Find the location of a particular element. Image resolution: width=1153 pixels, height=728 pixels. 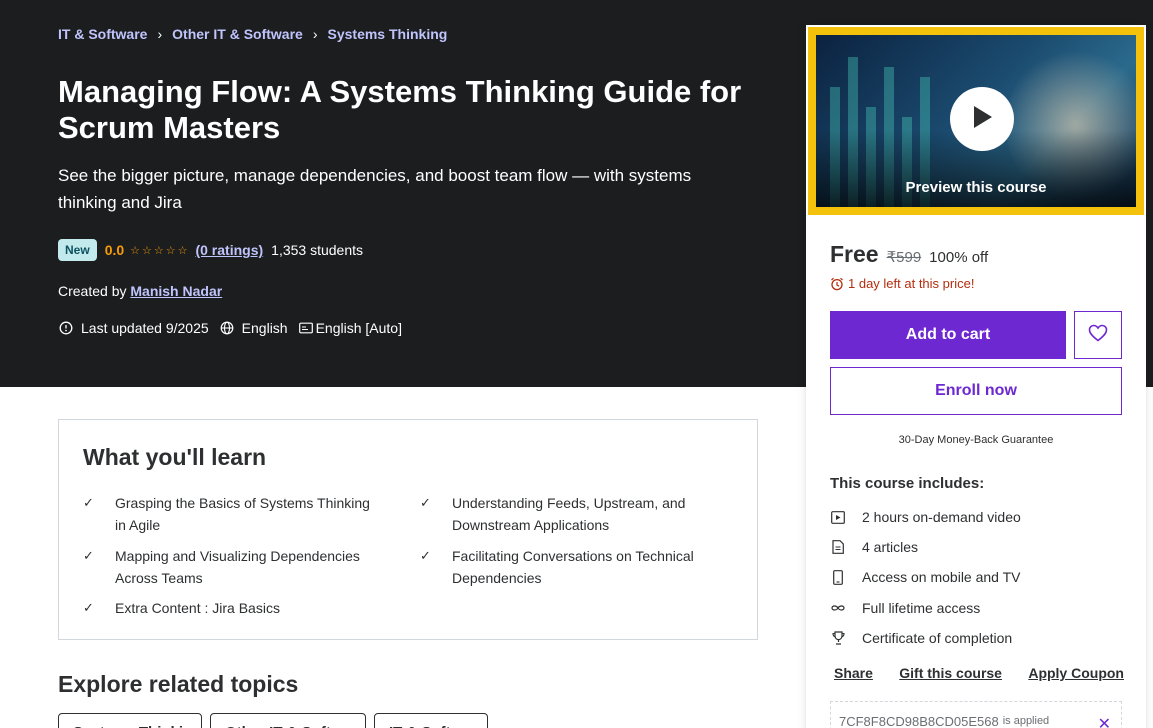

heart-icon is located at coordinates (1098, 335).